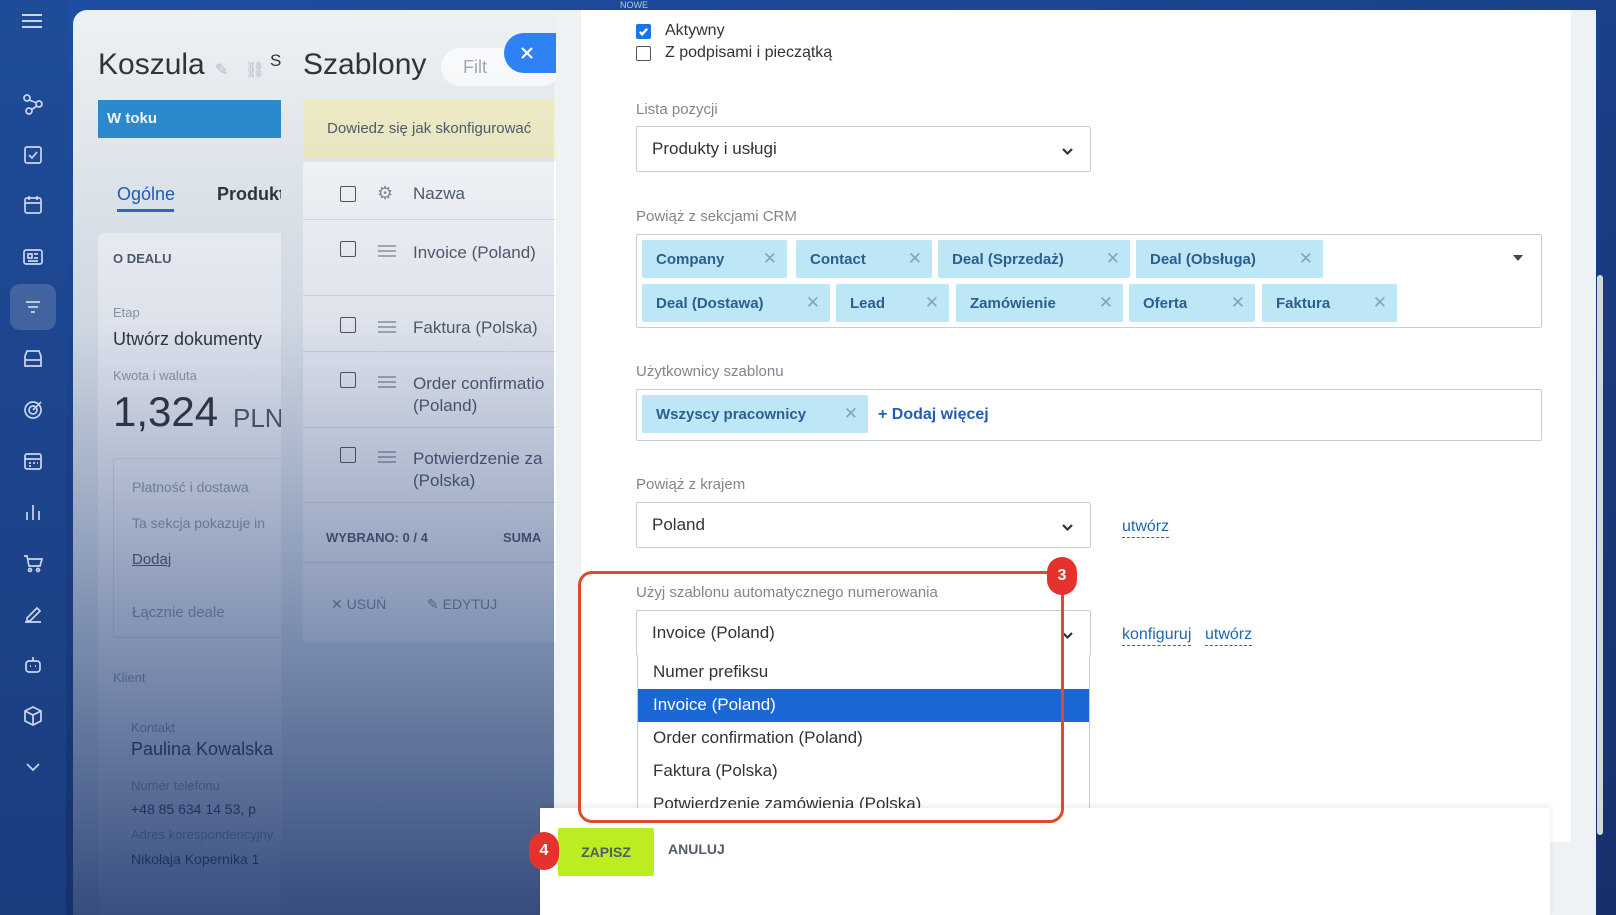 The image size is (1616, 915). I want to click on deal-title: Koszula, so click(151, 64).